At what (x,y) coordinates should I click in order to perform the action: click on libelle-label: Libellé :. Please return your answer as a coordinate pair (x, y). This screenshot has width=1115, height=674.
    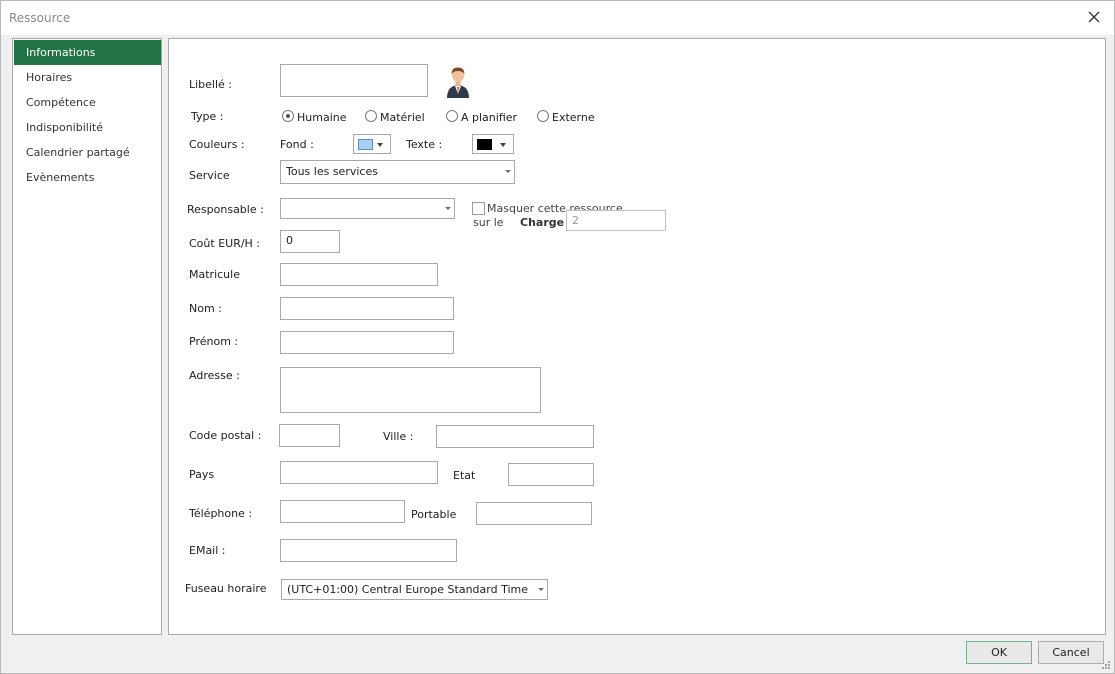
    Looking at the image, I should click on (211, 84).